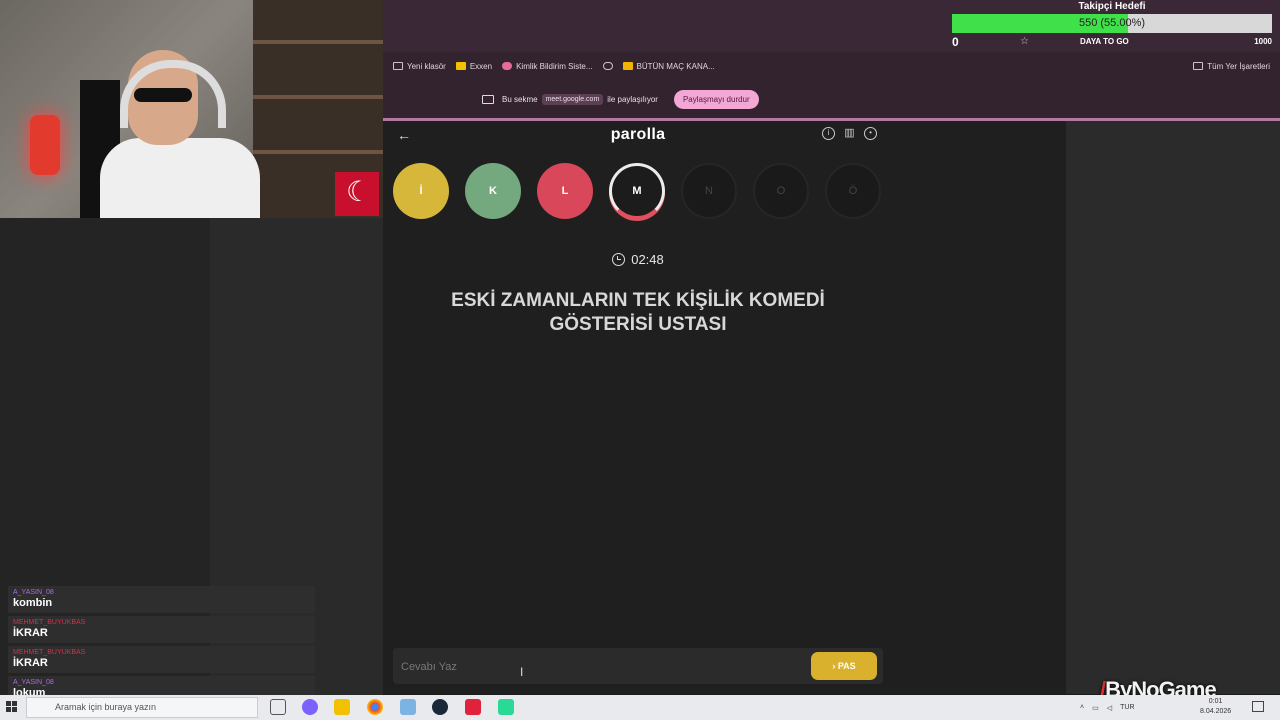  What do you see at coordinates (12, 707) in the screenshot?
I see `windows-start-icon` at bounding box center [12, 707].